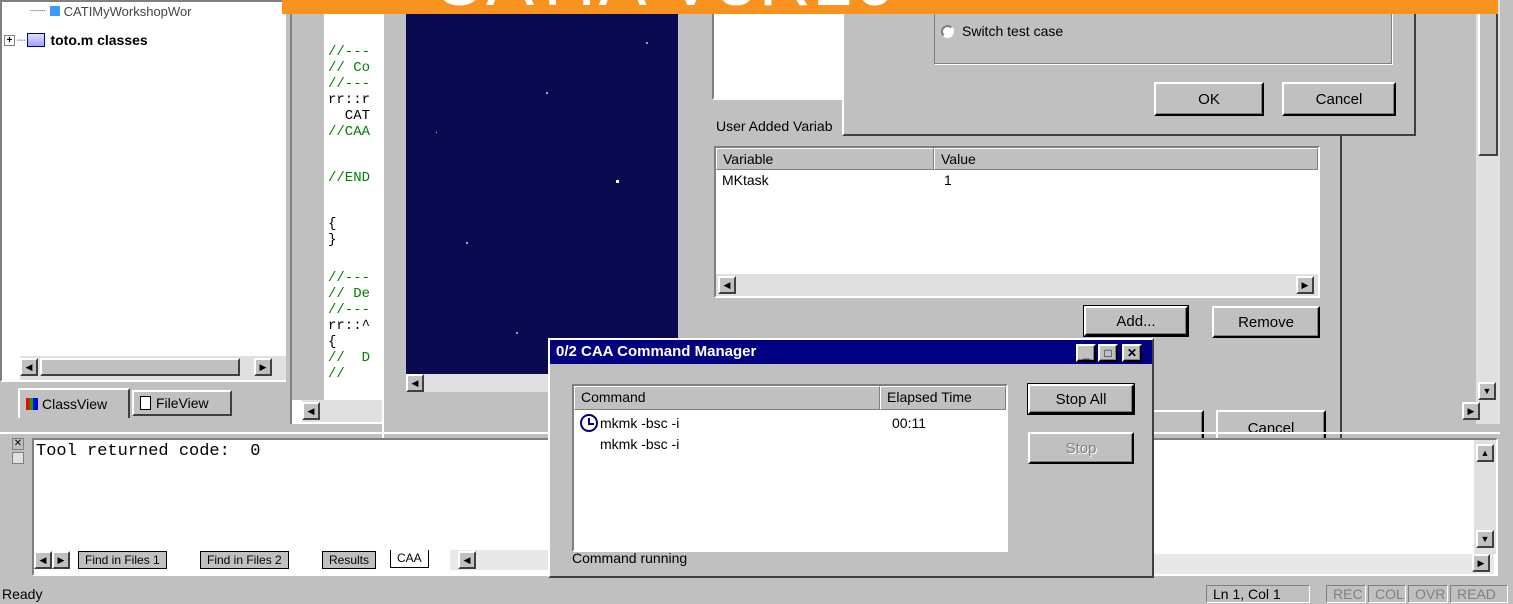 This screenshot has height=604, width=1513. Describe the element at coordinates (943, 398) in the screenshot. I see `column-header-elapsed: Elapsed Time` at that location.